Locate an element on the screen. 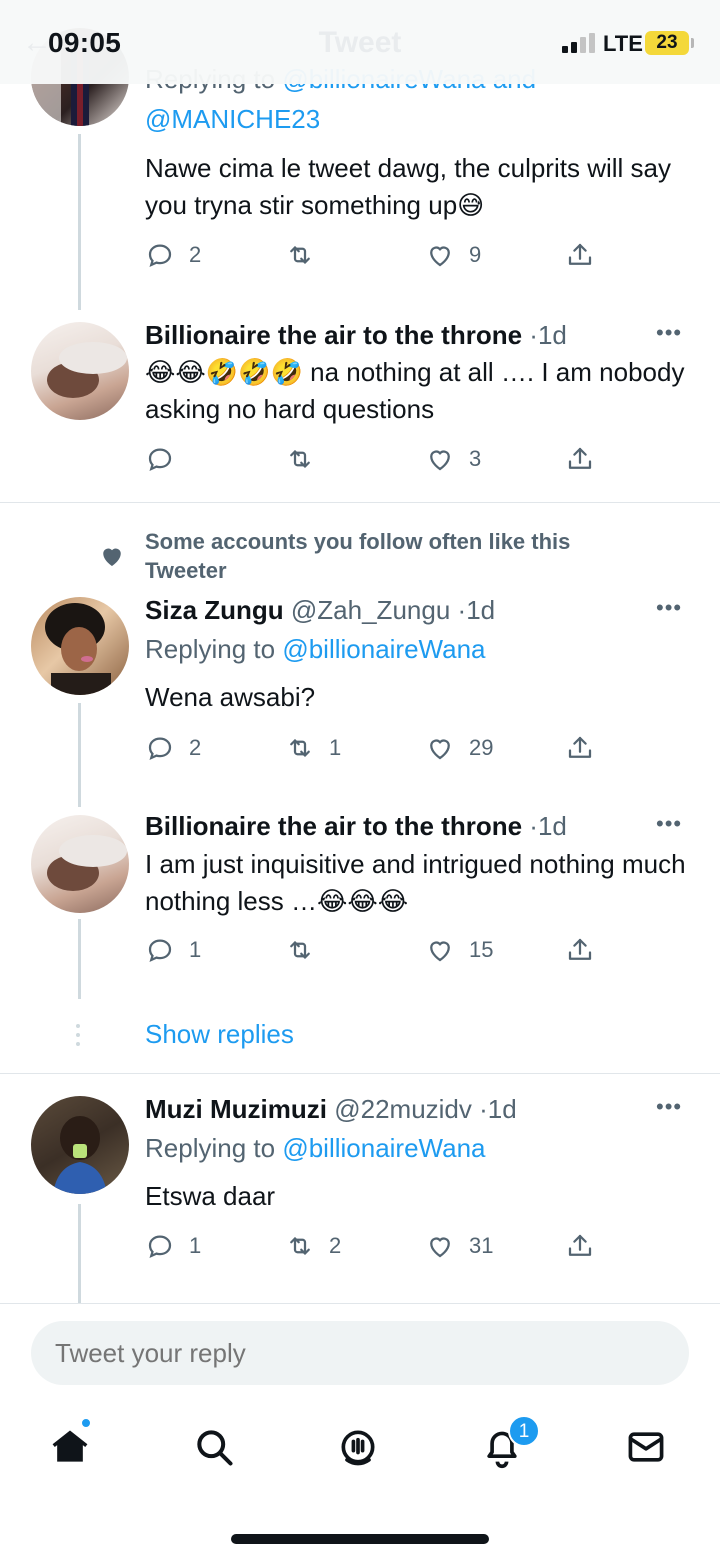  show-replies-link: Show replies is located at coordinates (219, 1034).